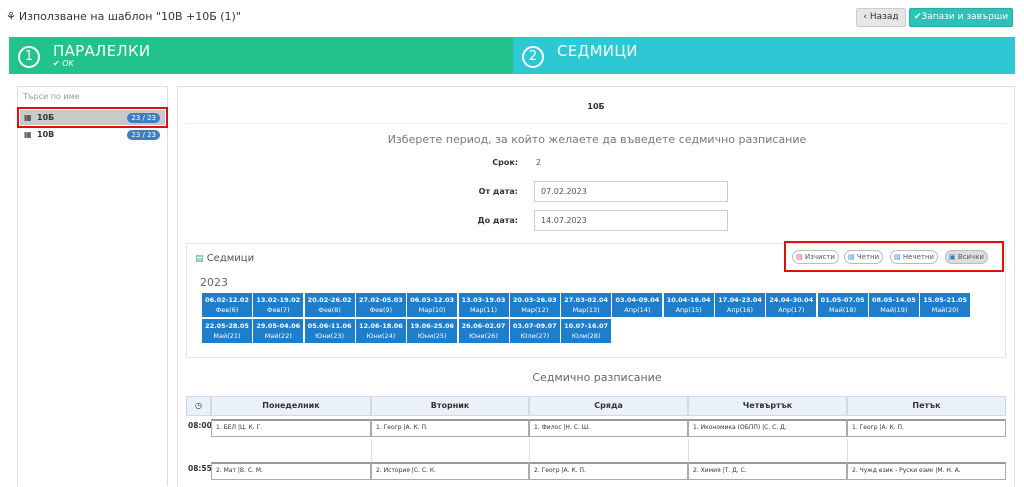  I want to click on all-button: ▣ Всички, so click(966, 257).